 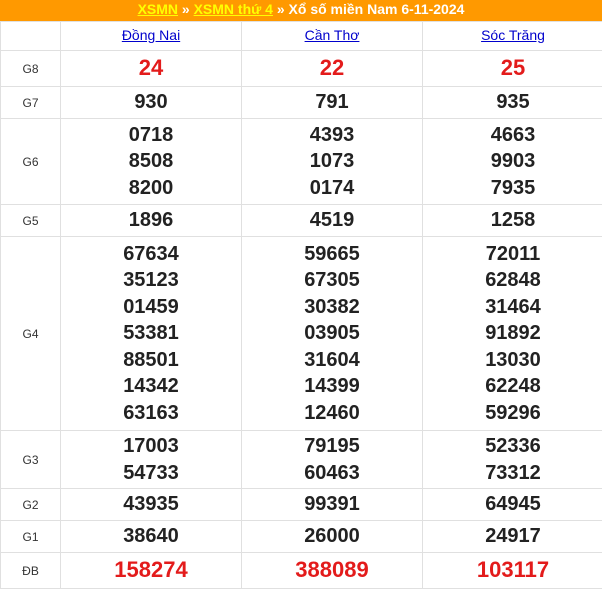 What do you see at coordinates (376, 9) in the screenshot?
I see `page-title: Xổ số miền Nam 6-11-2024` at bounding box center [376, 9].